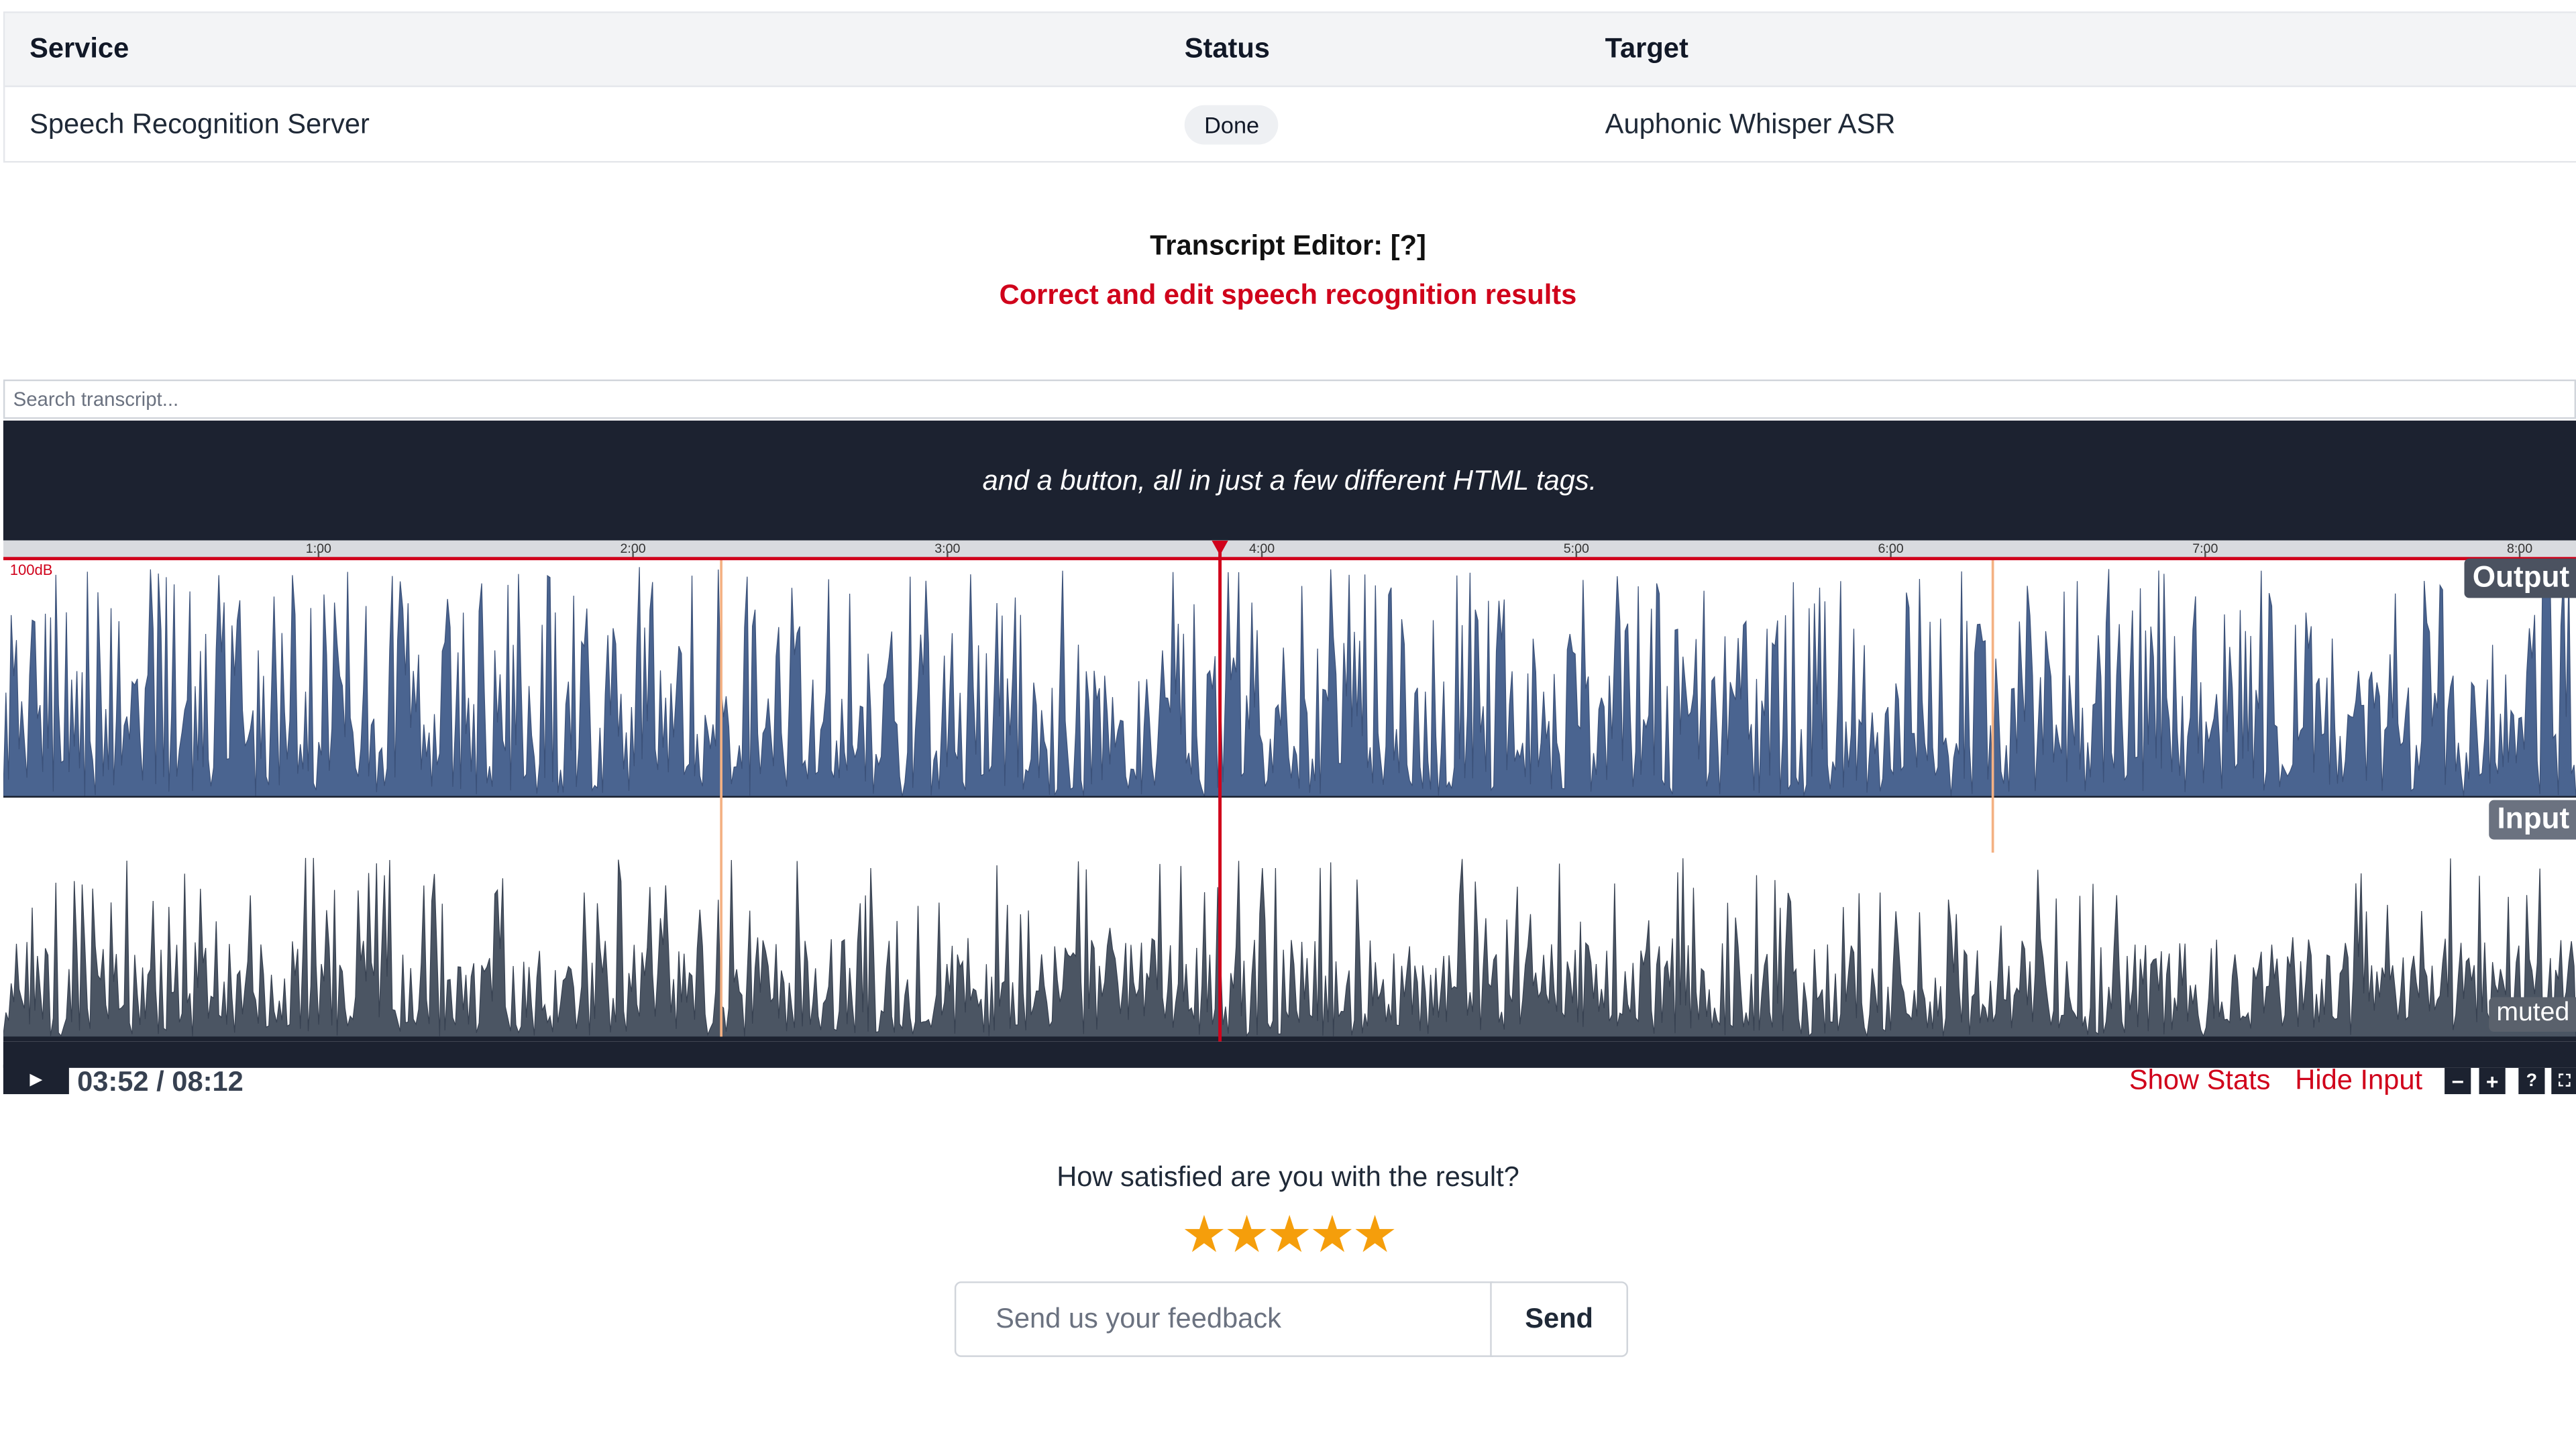  I want to click on timeline-tick-label: 7:00, so click(2205, 548).